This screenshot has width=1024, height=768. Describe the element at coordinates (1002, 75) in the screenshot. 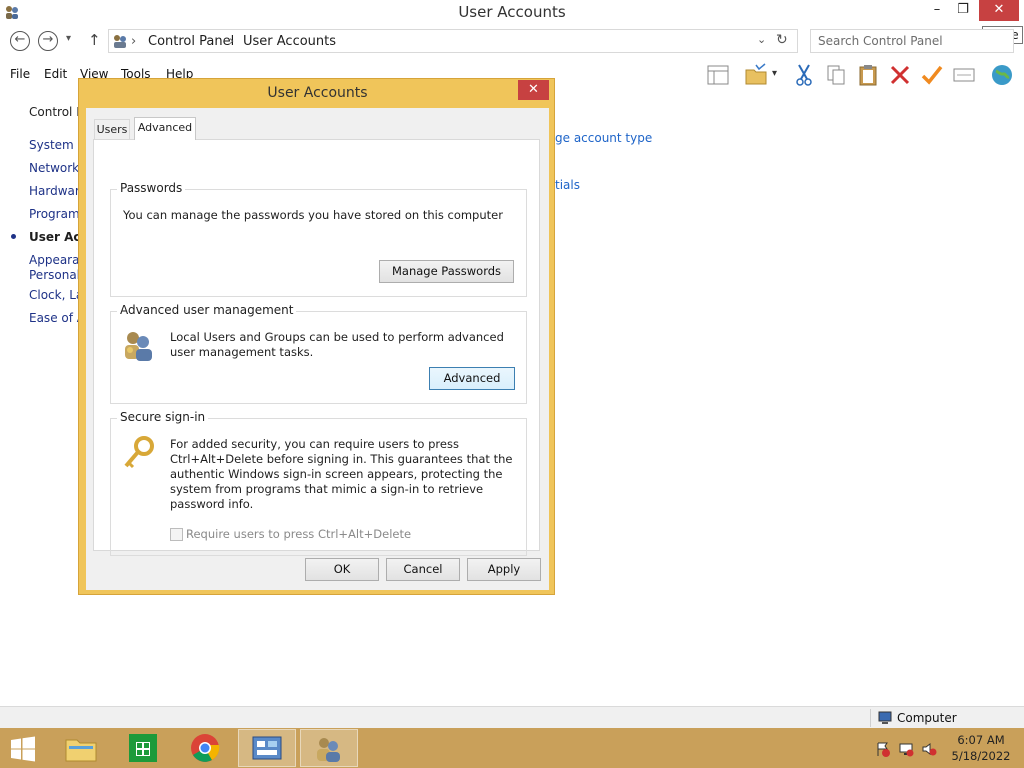

I see `globe-icon` at that location.